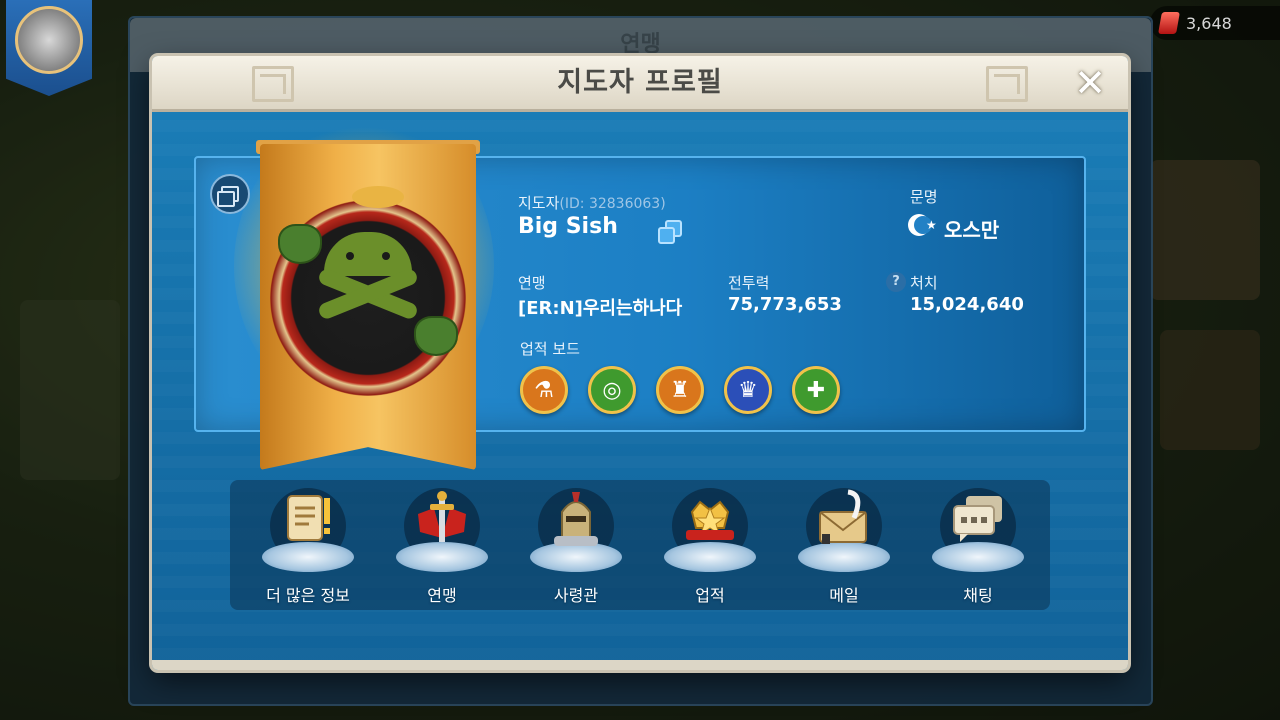  I want to click on power-value: 75,773,653, so click(785, 304).